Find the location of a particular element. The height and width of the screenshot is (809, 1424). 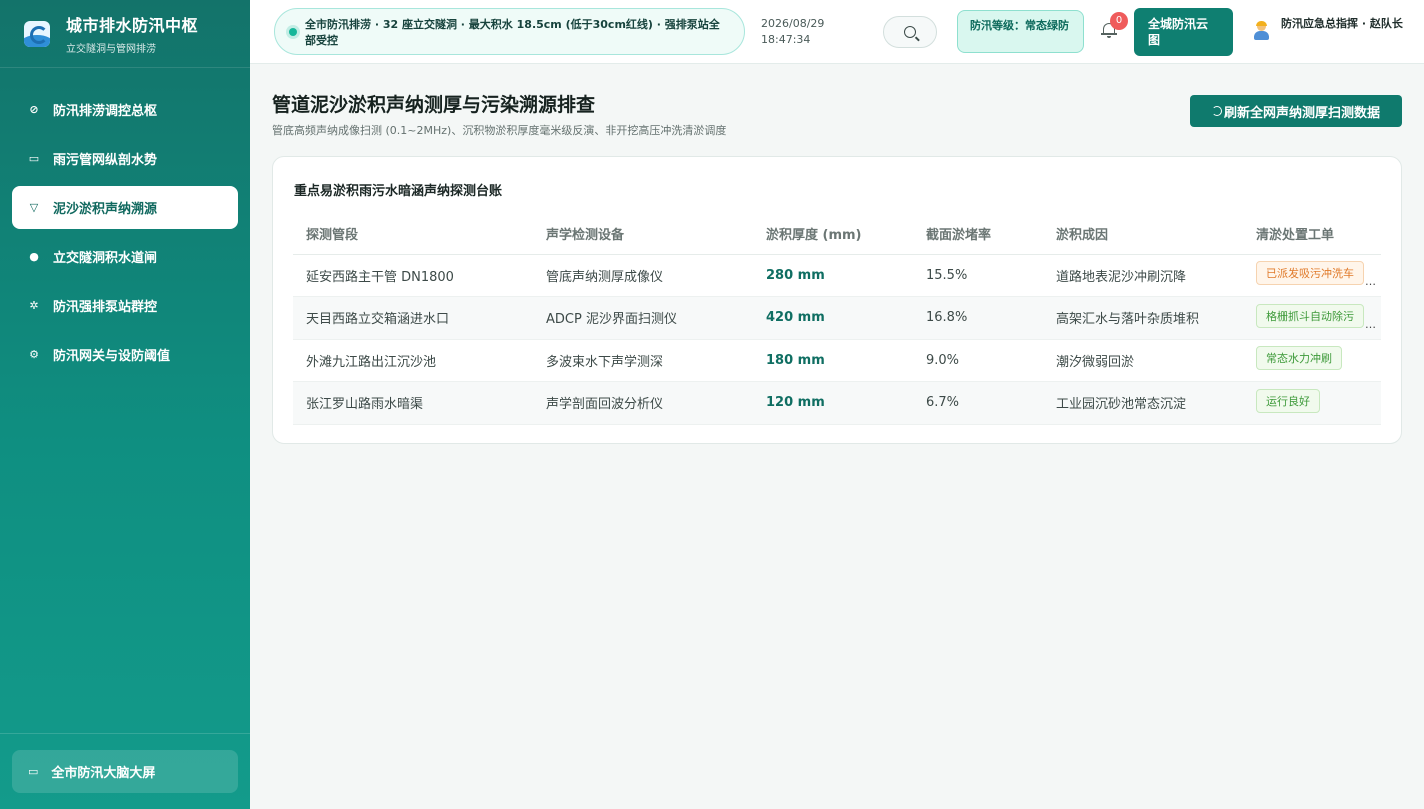

sidebar-item-4: ✲ 防汛强排泵站群控 is located at coordinates (125, 305).